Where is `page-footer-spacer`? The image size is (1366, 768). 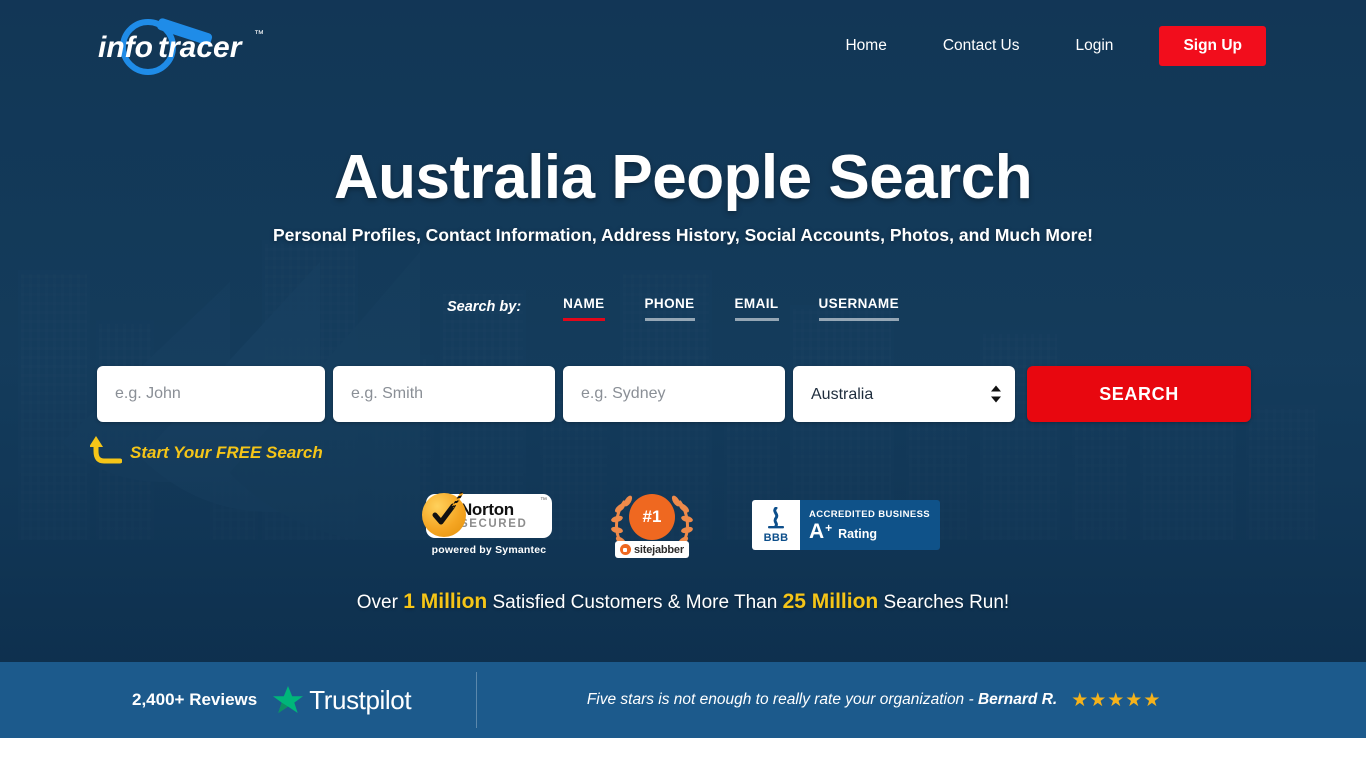
page-footer-spacer is located at coordinates (683, 753).